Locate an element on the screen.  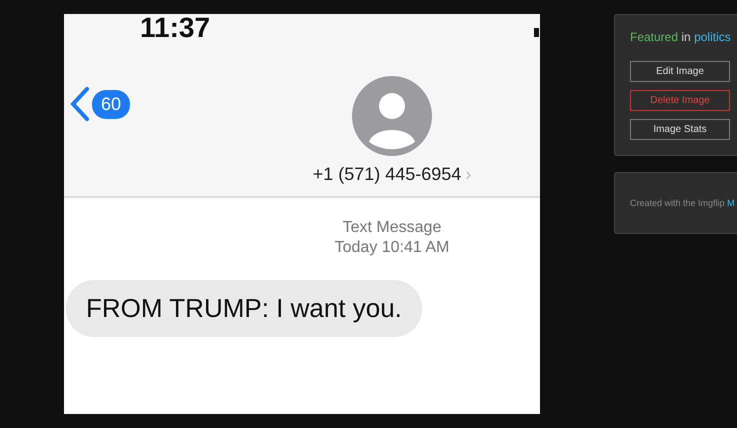
contact-number: +1 (571) 445-6954 is located at coordinates (387, 174).